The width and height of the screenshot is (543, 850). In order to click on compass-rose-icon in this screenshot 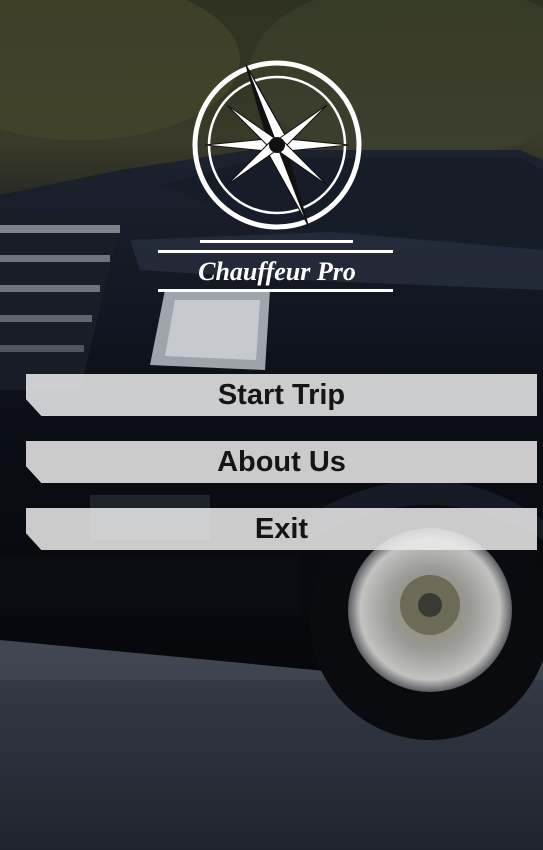, I will do `click(277, 145)`.